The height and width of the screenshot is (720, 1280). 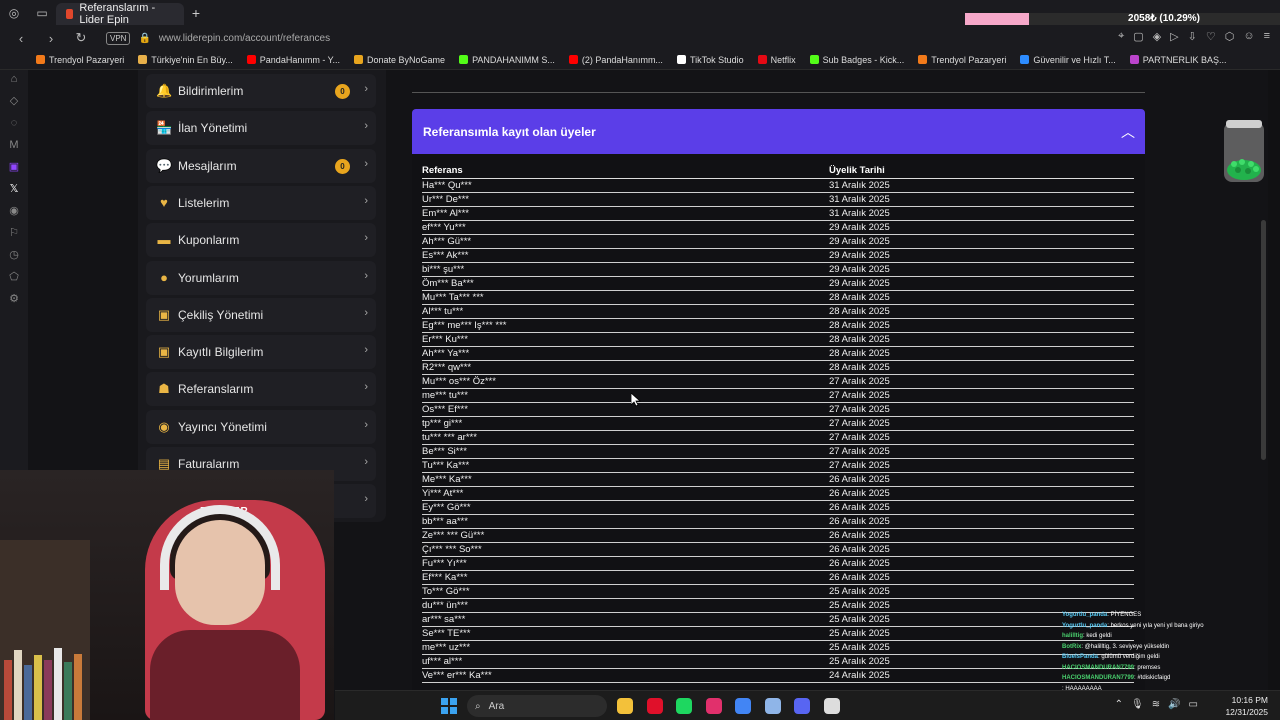 What do you see at coordinates (778, 508) in the screenshot?
I see `table-row: Ey*** Gö*** 26 Aralık 2025` at bounding box center [778, 508].